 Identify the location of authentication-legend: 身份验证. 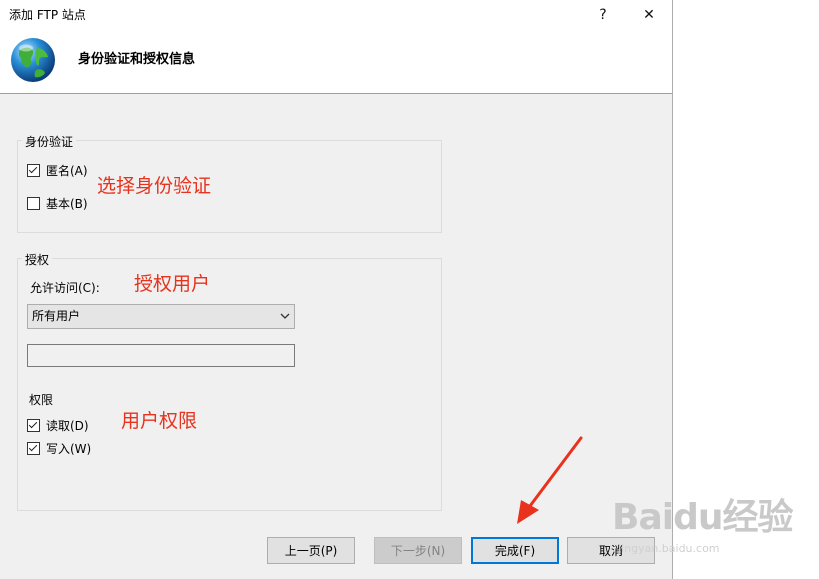
(49, 141).